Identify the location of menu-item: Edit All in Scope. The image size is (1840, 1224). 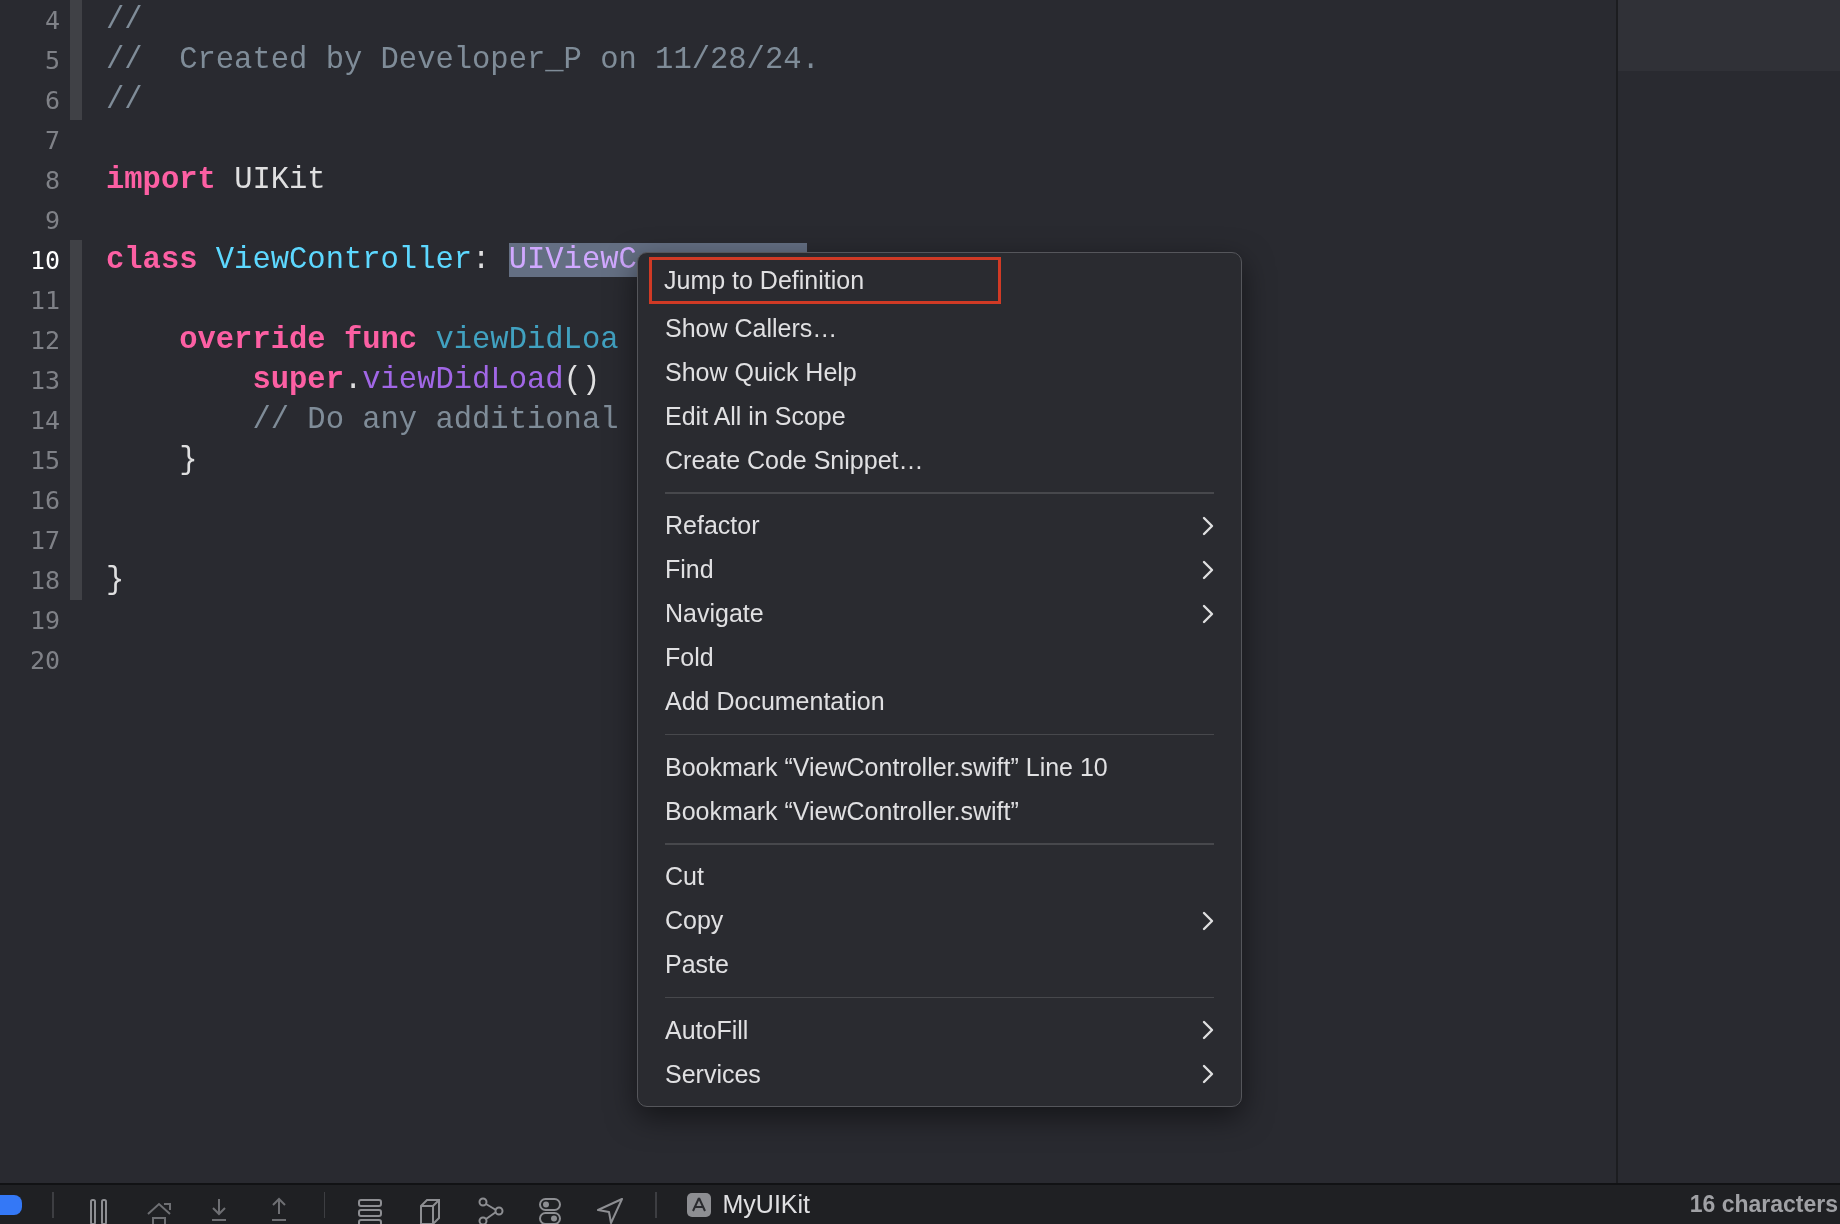
(939, 416).